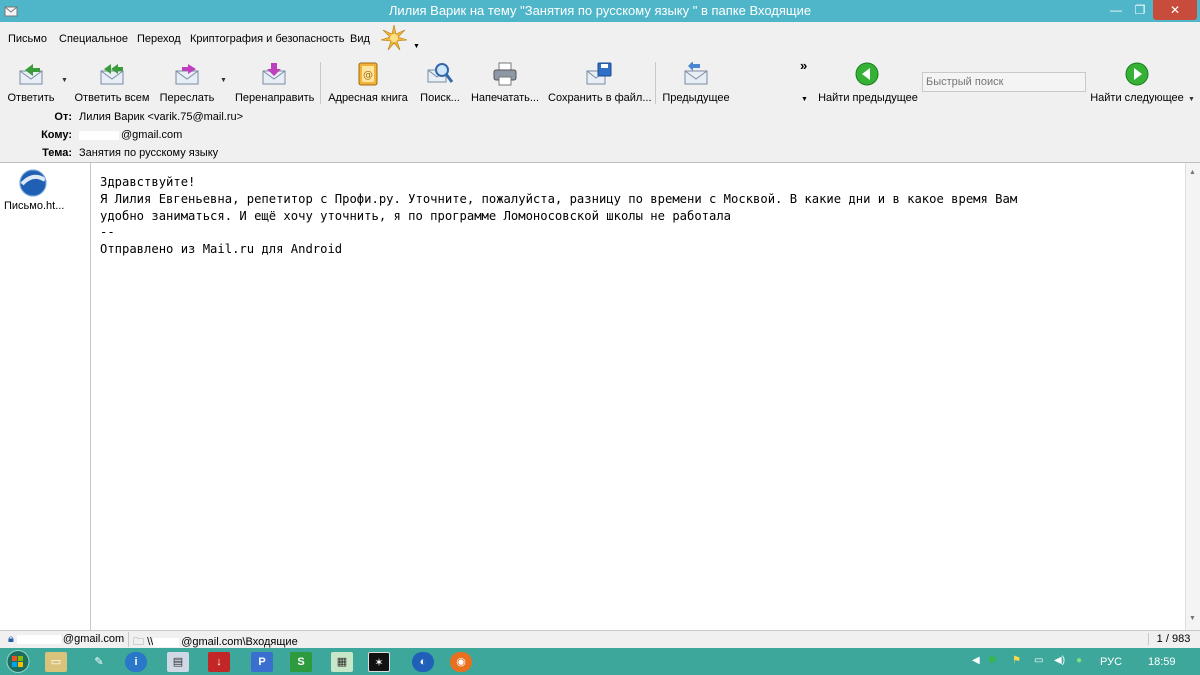 The height and width of the screenshot is (675, 1200). Describe the element at coordinates (11, 639) in the screenshot. I see `lock-icon: 🔒︎` at that location.